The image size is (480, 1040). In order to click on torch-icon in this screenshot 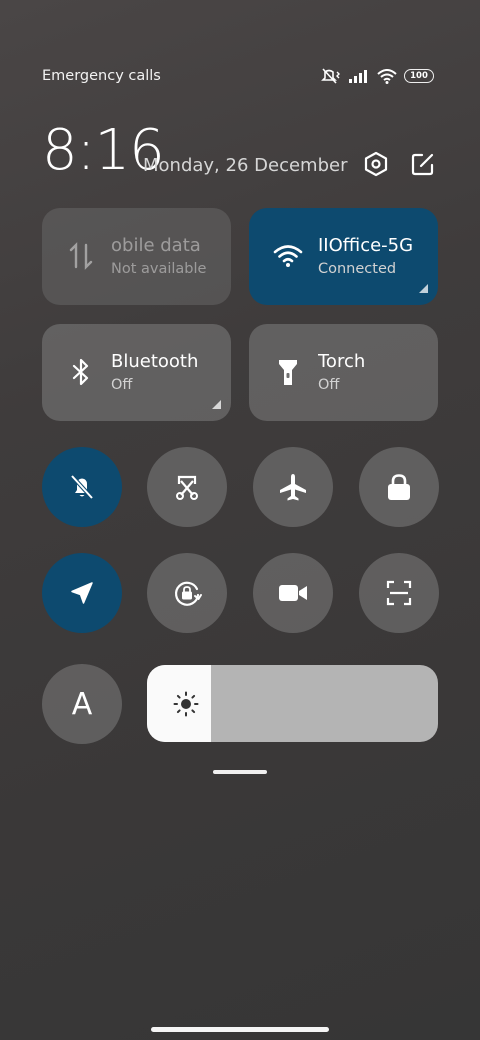, I will do `click(288, 372)`.